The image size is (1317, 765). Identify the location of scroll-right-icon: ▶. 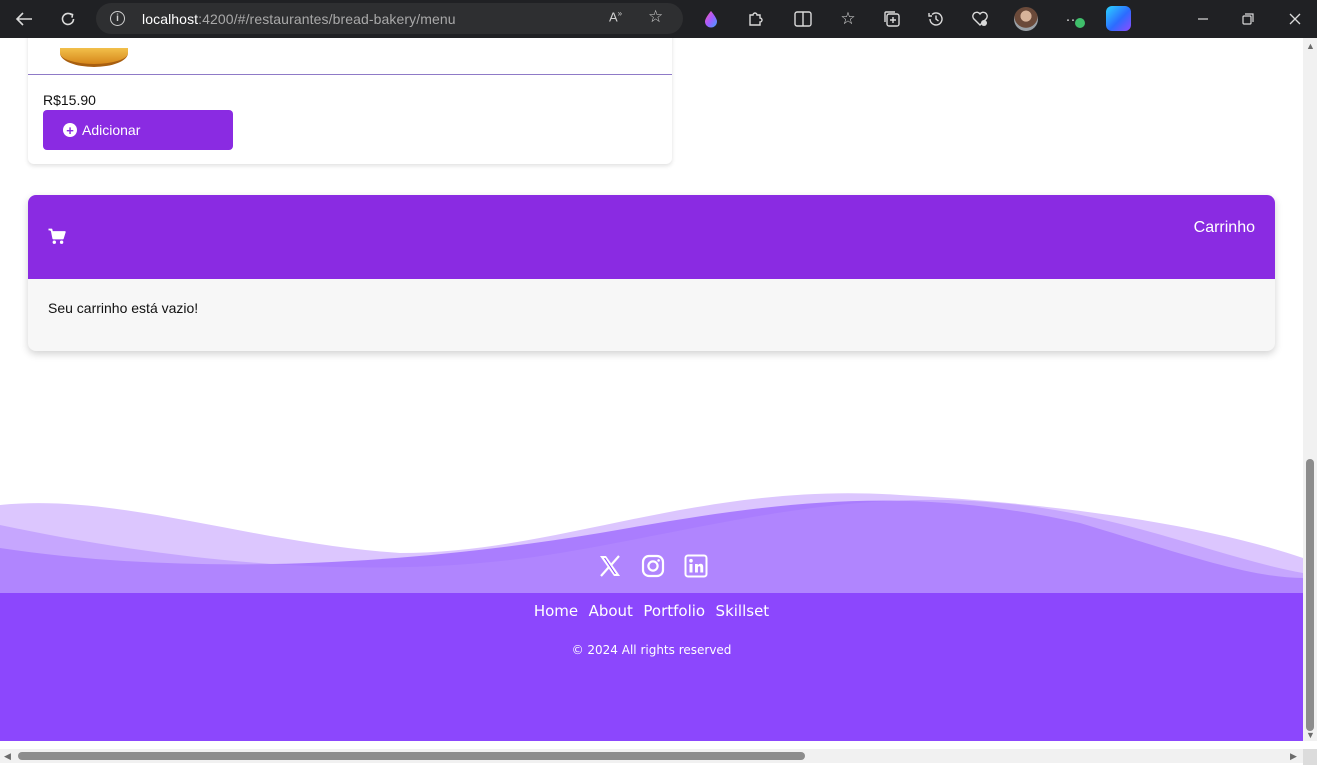
(1293, 756).